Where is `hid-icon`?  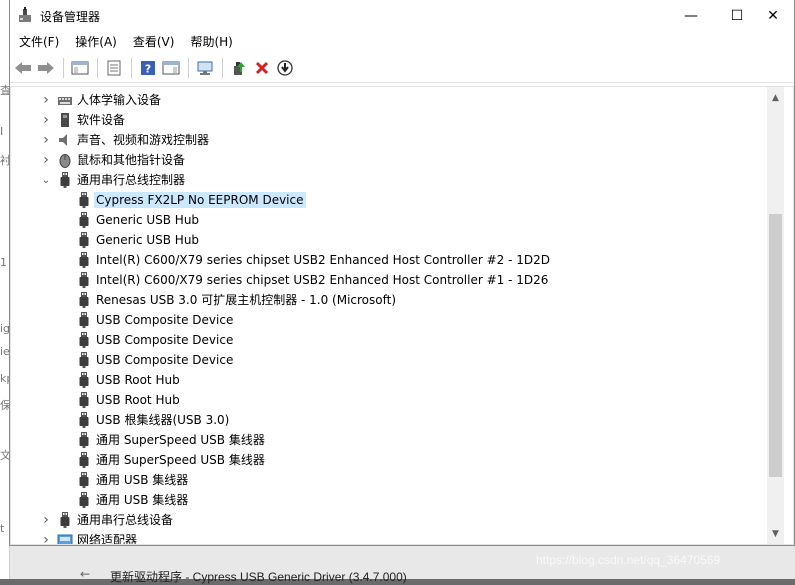
hid-icon is located at coordinates (65, 101).